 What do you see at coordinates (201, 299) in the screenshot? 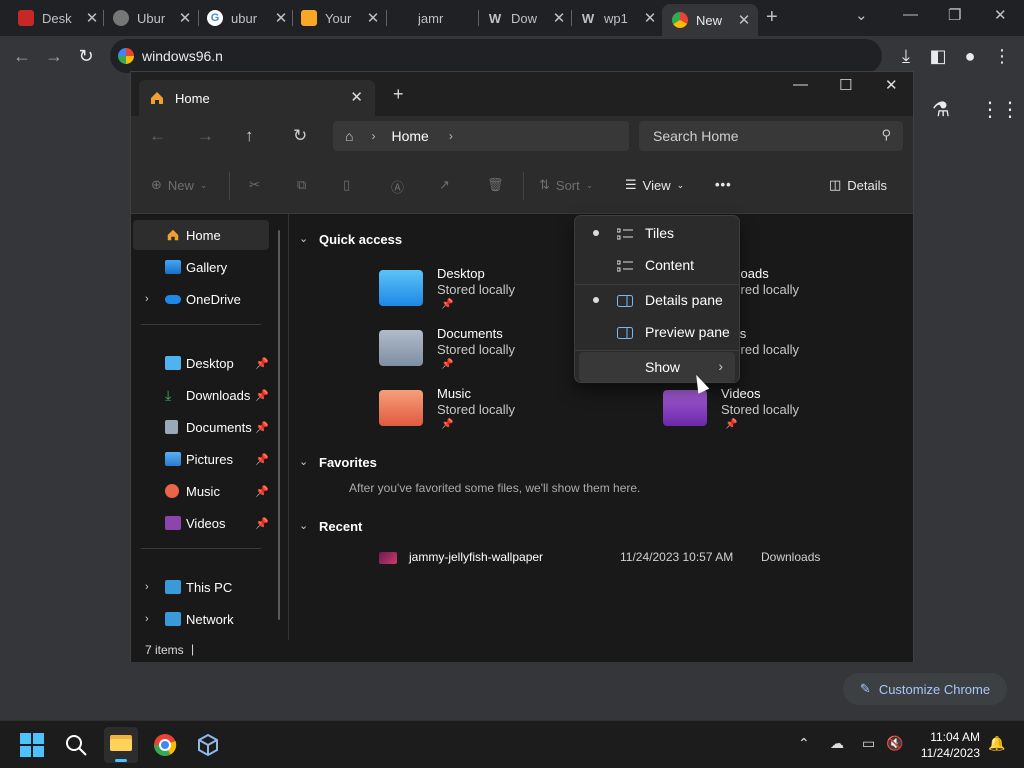
I see `nav-item-onedrive: › OneDrive` at bounding box center [201, 299].